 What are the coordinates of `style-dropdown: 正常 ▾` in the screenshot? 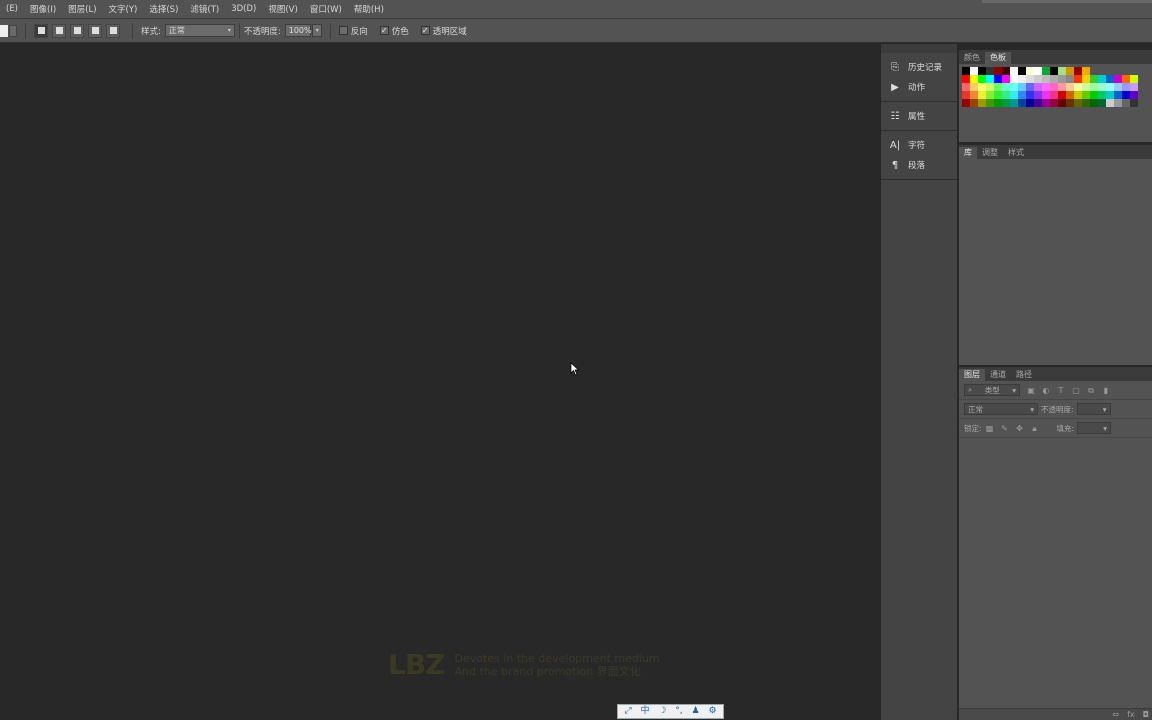 It's located at (199, 30).